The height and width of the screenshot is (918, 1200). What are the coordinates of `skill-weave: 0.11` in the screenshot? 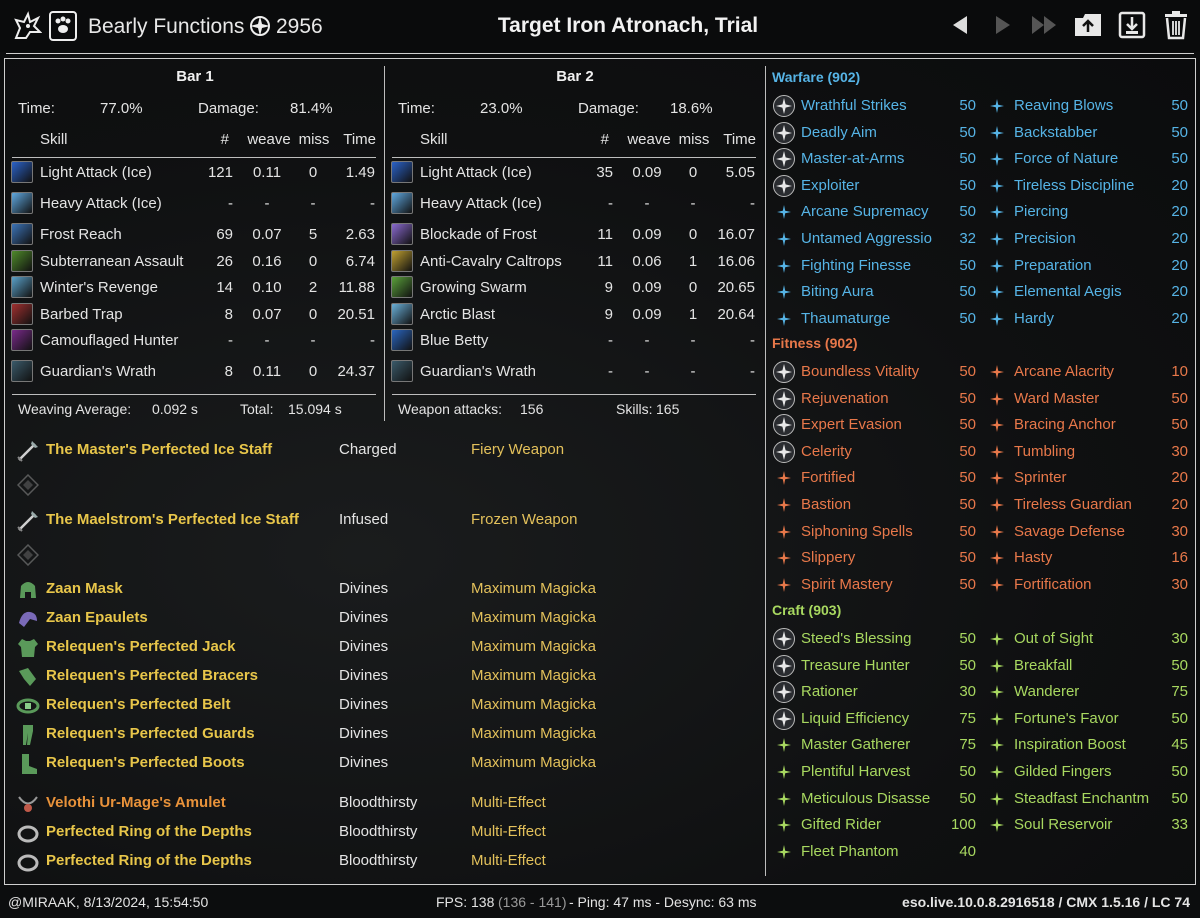 It's located at (267, 371).